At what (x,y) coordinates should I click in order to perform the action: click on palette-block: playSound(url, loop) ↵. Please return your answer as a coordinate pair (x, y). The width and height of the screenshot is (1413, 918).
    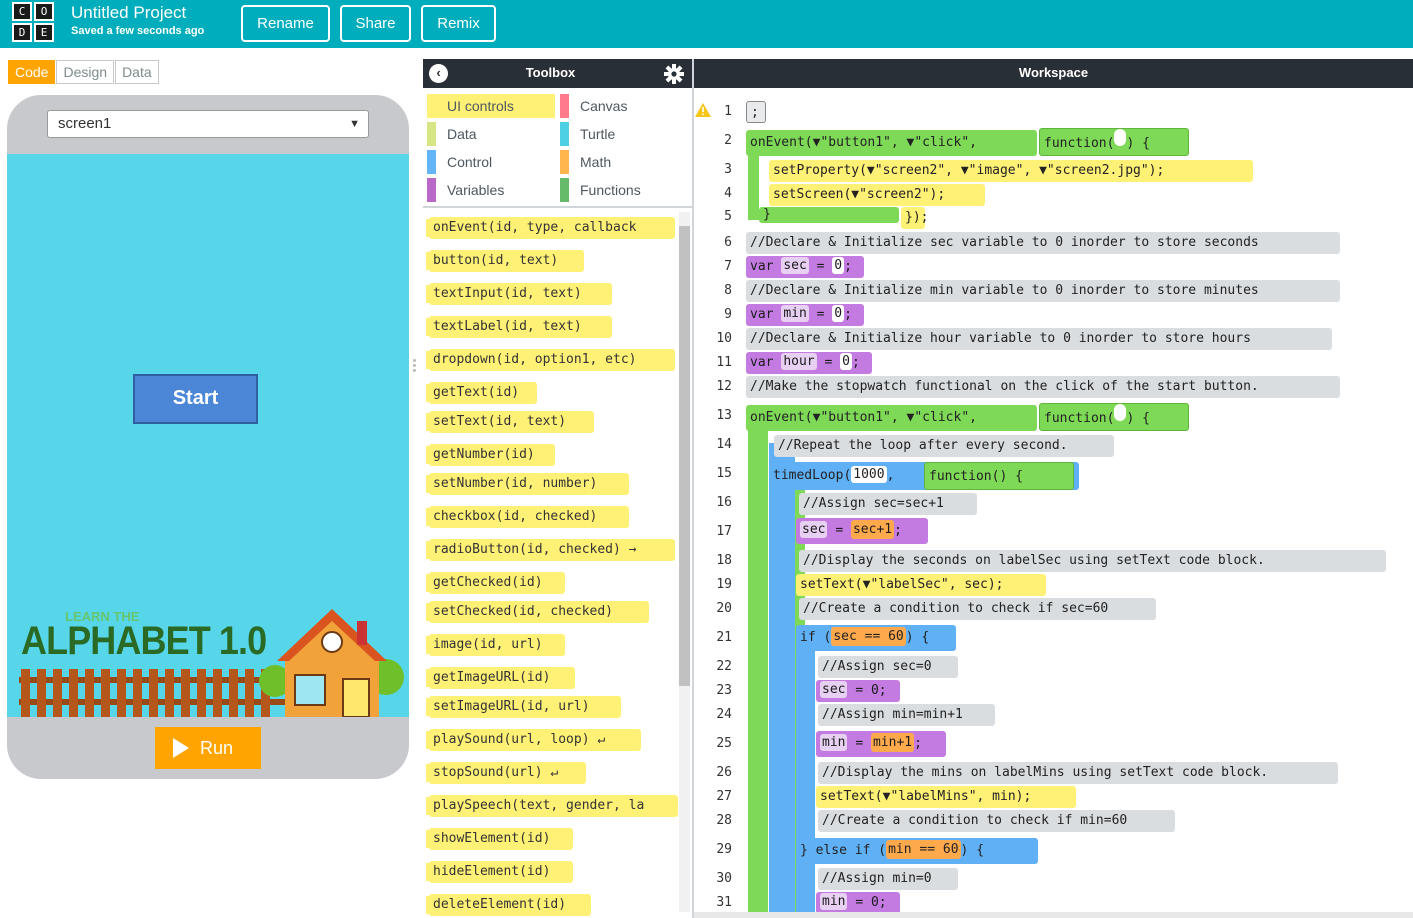
    Looking at the image, I should click on (533, 740).